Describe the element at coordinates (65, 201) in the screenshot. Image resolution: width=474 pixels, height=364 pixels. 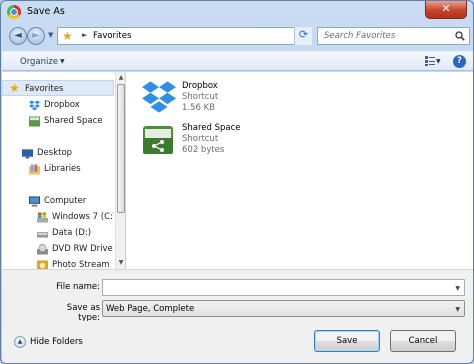
I see `sidebar-item-label: Computer` at that location.